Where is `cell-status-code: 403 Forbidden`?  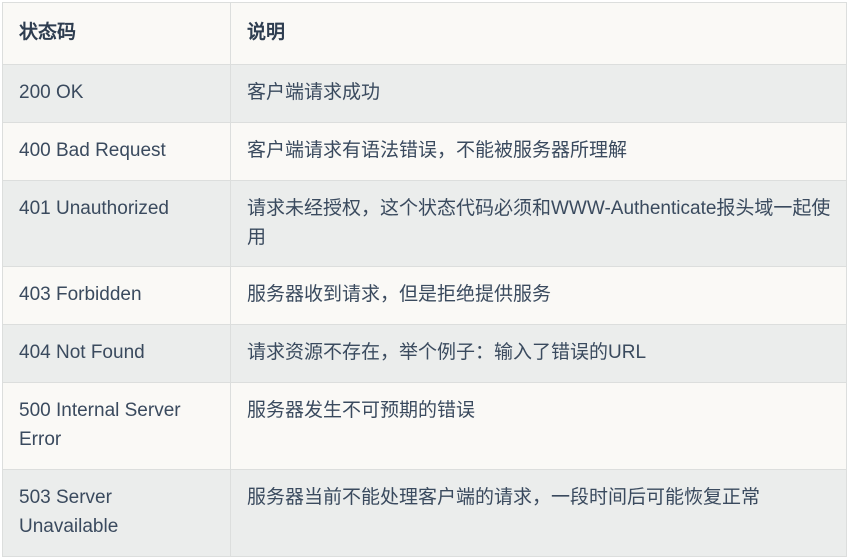 cell-status-code: 403 Forbidden is located at coordinates (116, 296).